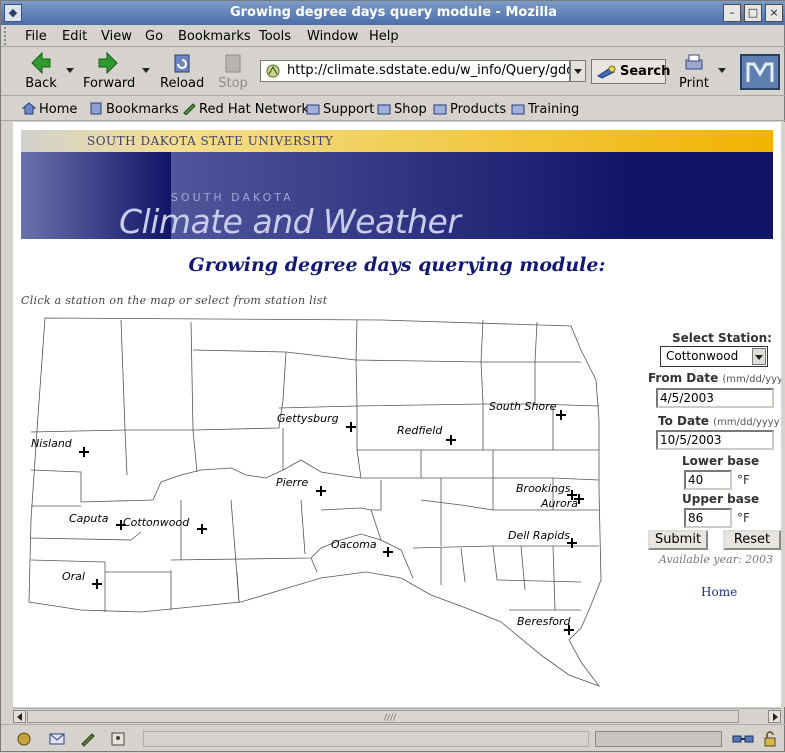 The width and height of the screenshot is (785, 753). I want to click on pb-training: Training, so click(544, 109).